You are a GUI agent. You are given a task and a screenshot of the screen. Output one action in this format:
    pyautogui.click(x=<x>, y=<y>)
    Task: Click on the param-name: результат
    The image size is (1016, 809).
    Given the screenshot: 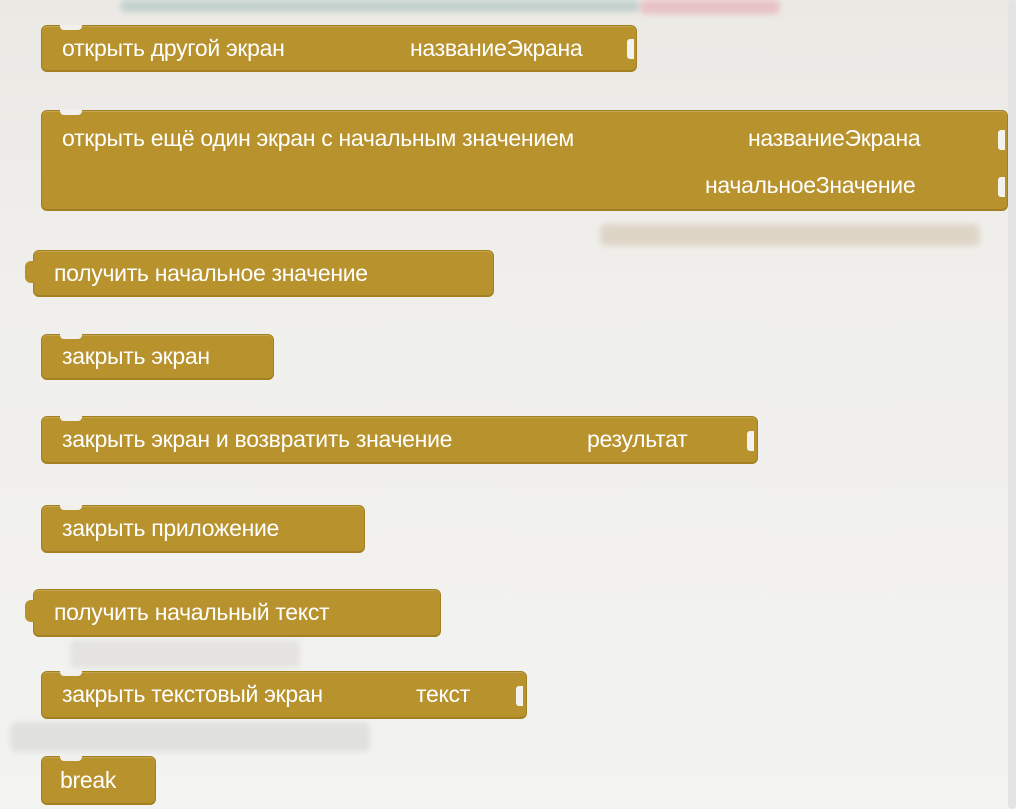 What is the action you would take?
    pyautogui.click(x=637, y=439)
    